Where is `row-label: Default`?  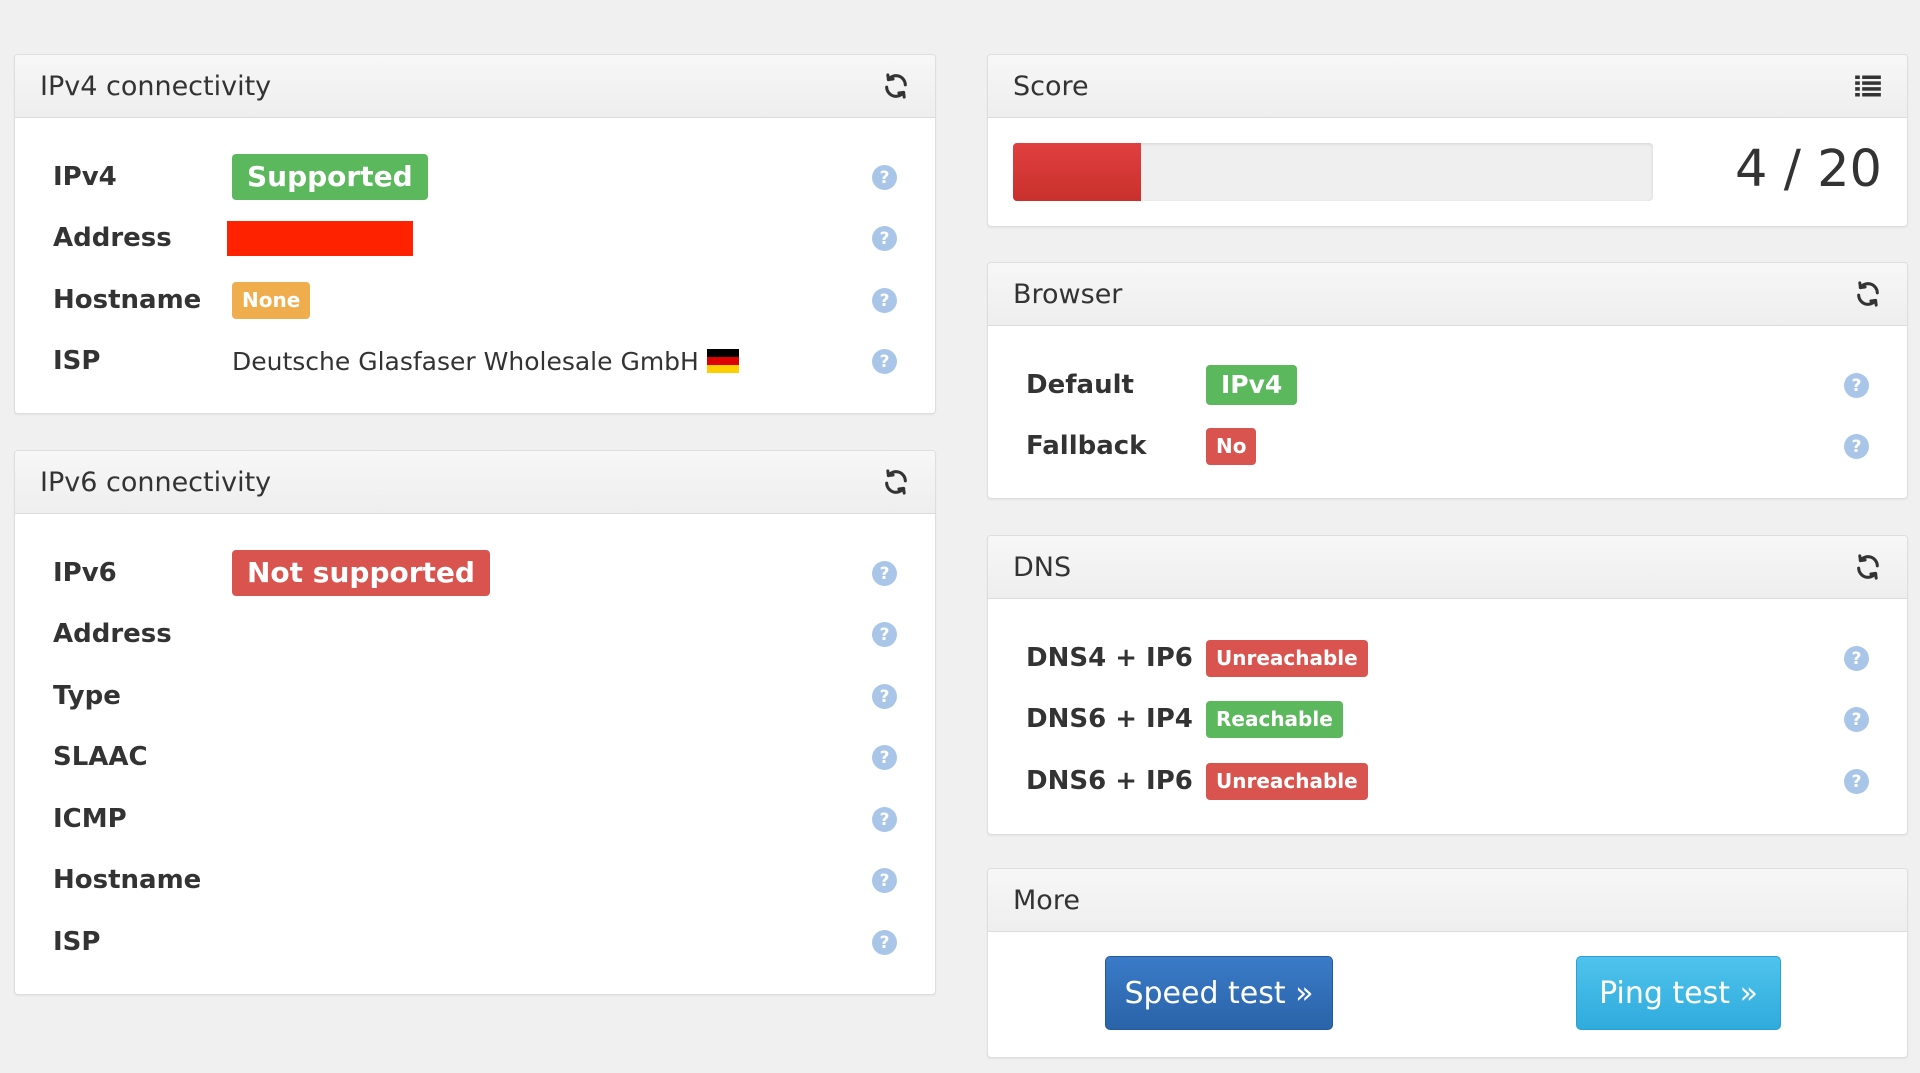 row-label: Default is located at coordinates (1080, 385).